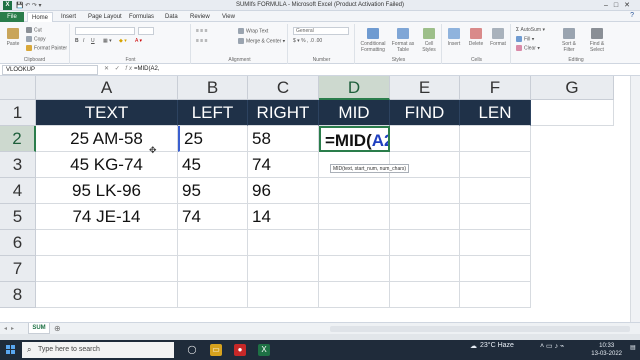  Describe the element at coordinates (597, 40) in the screenshot. I see `find-select-button: Find & Select` at that location.